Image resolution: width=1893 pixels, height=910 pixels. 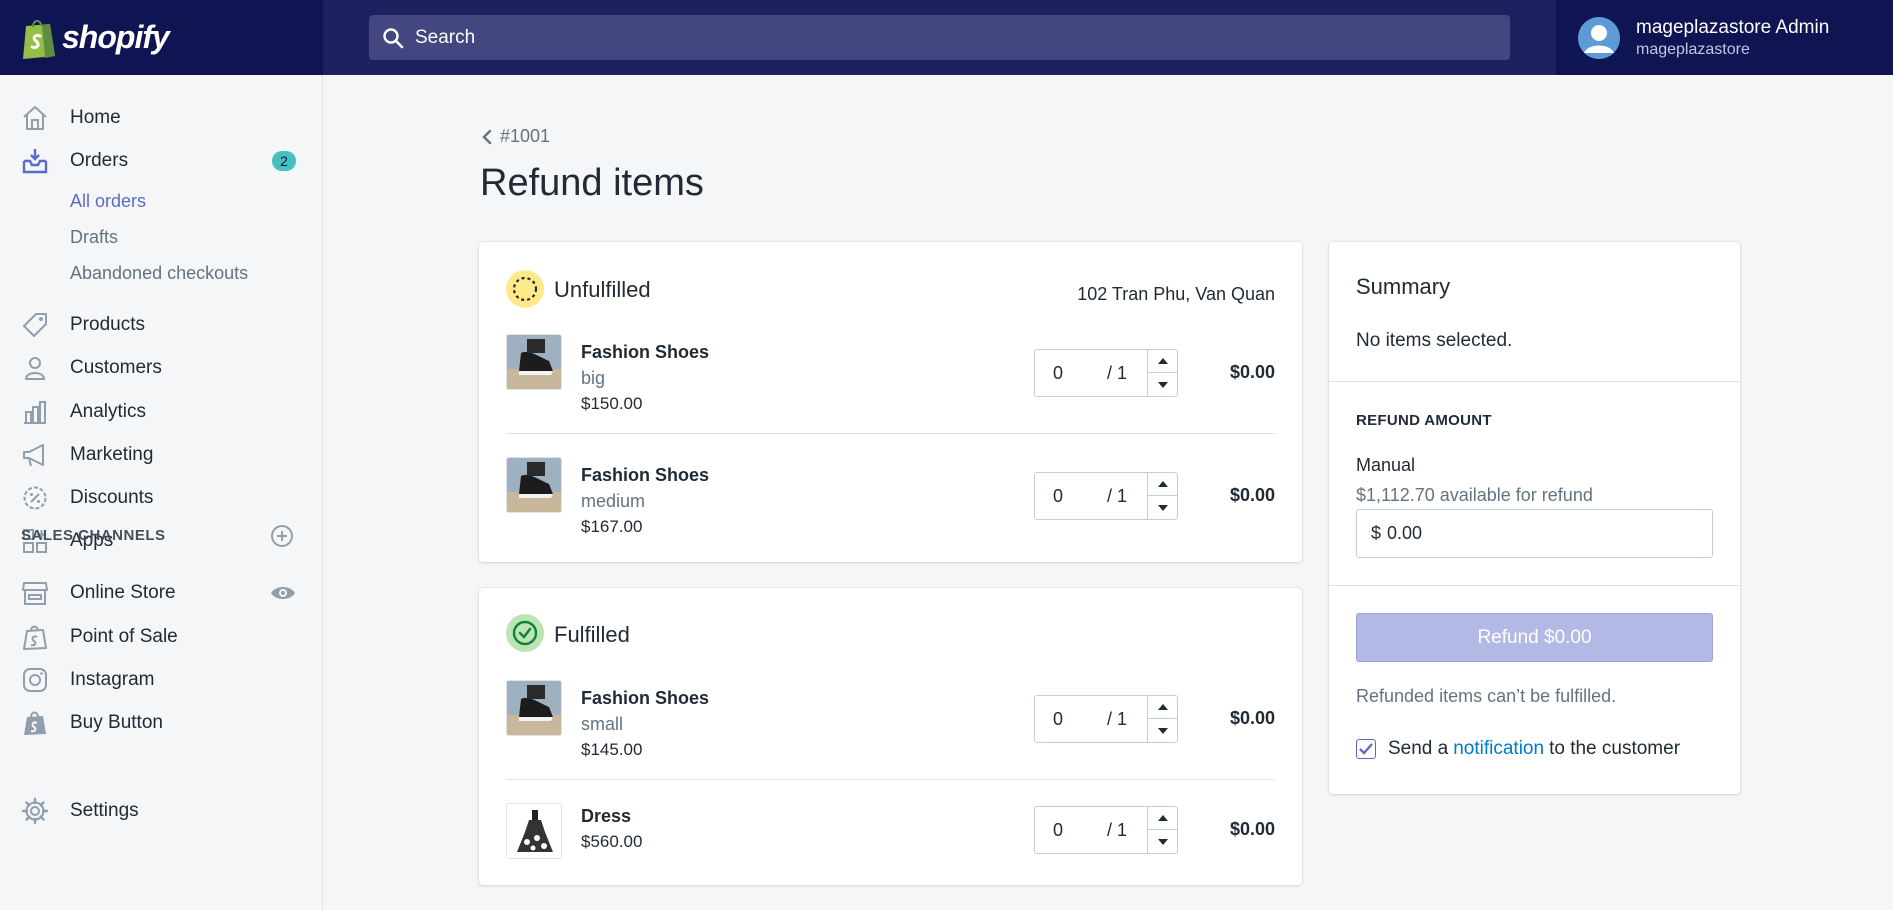 I want to click on unfulfilled-status-icon, so click(x=525, y=289).